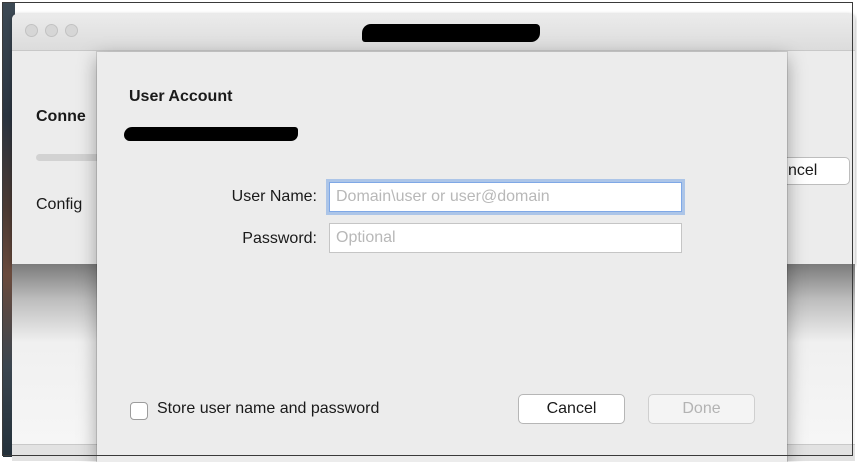 The image size is (857, 462). Describe the element at coordinates (71, 157) in the screenshot. I see `progress-bar` at that location.